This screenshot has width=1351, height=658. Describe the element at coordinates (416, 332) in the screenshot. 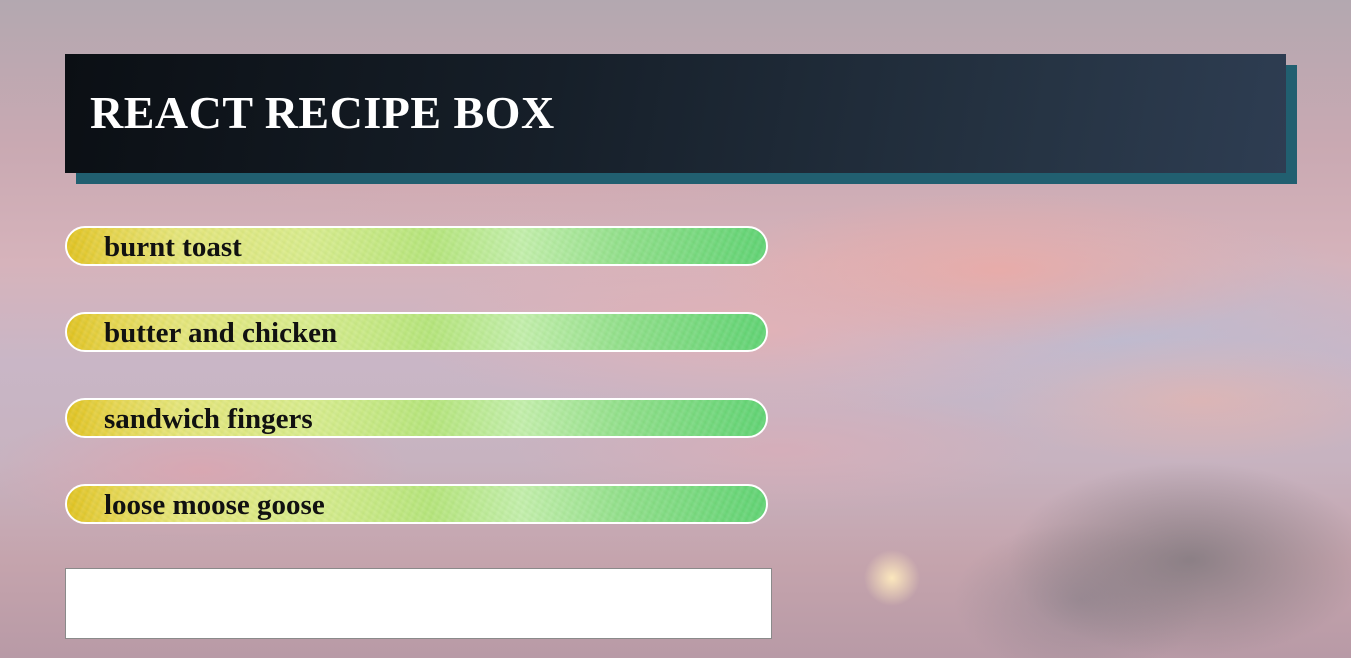

I see `recipe-item: butter and chicken` at that location.